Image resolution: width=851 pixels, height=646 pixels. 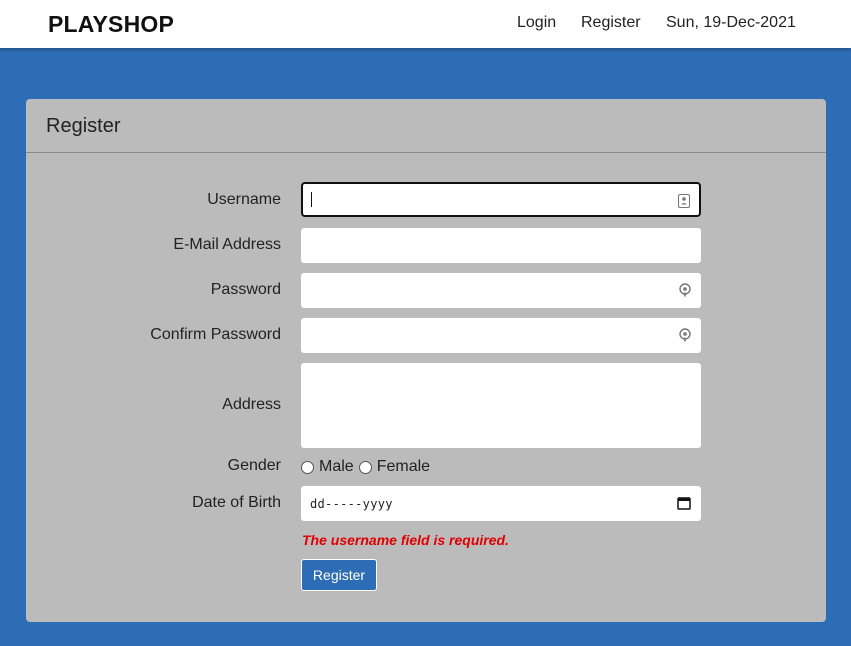 I want to click on confirm-password-input, so click(x=501, y=335).